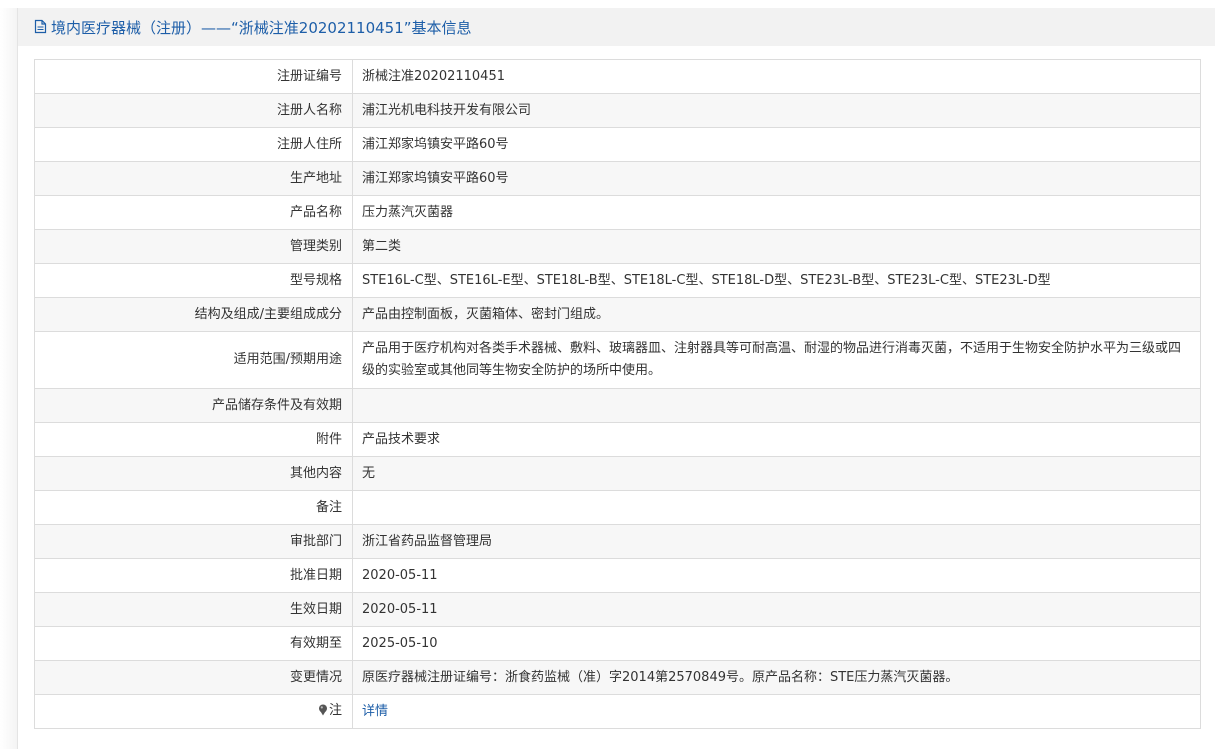  I want to click on details-link: 详情, so click(375, 711).